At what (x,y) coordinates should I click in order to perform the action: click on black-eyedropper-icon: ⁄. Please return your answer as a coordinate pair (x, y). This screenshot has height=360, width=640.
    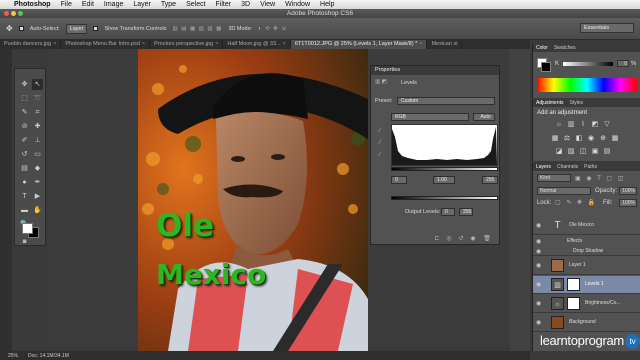
    Looking at the image, I should click on (380, 131).